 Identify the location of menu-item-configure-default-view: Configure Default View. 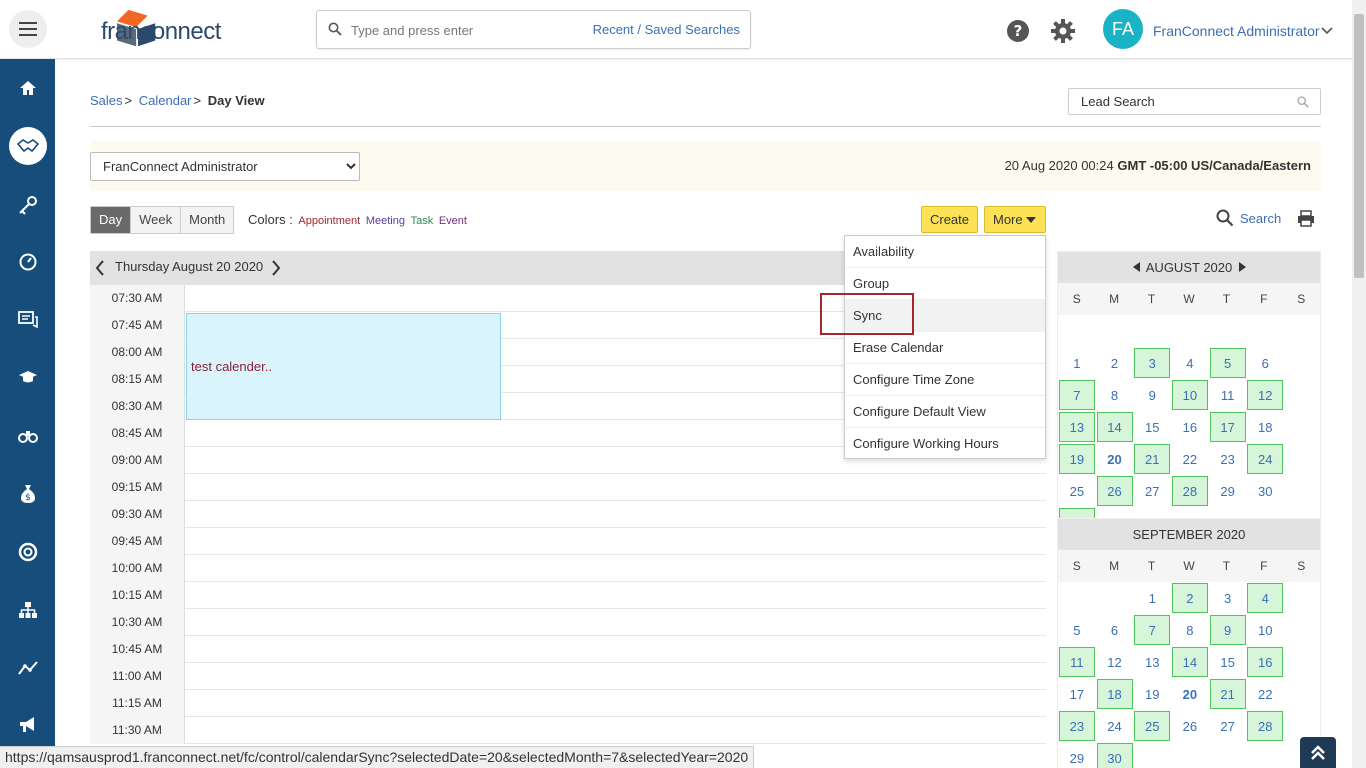
(945, 412).